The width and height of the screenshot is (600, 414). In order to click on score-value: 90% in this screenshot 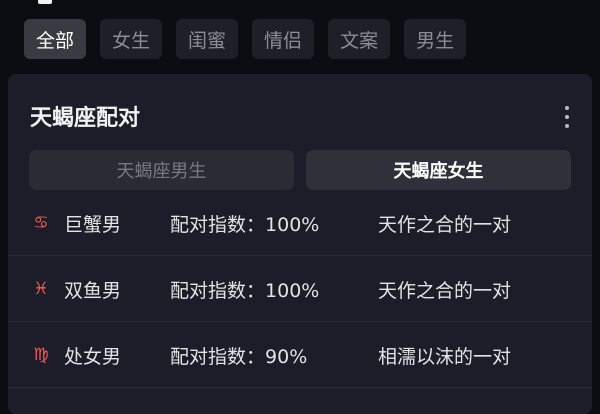, I will do `click(286, 357)`.